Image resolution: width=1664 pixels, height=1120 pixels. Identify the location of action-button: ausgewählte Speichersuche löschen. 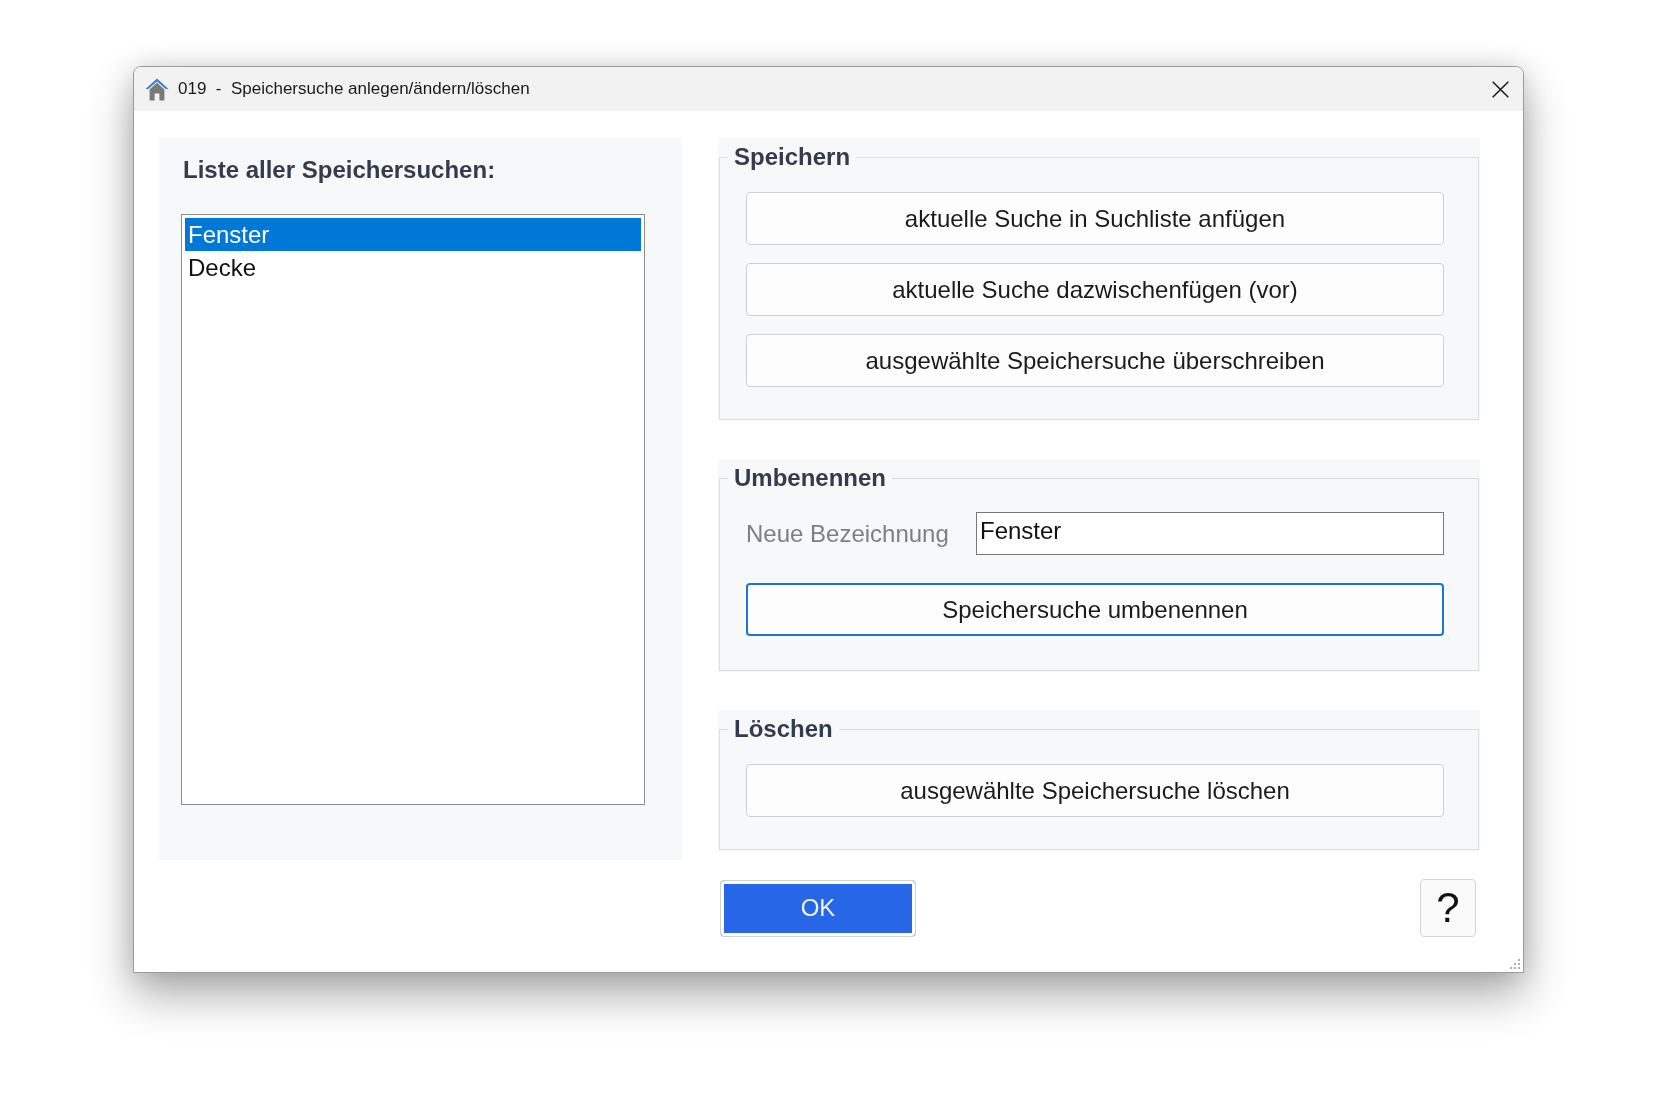
(1095, 790).